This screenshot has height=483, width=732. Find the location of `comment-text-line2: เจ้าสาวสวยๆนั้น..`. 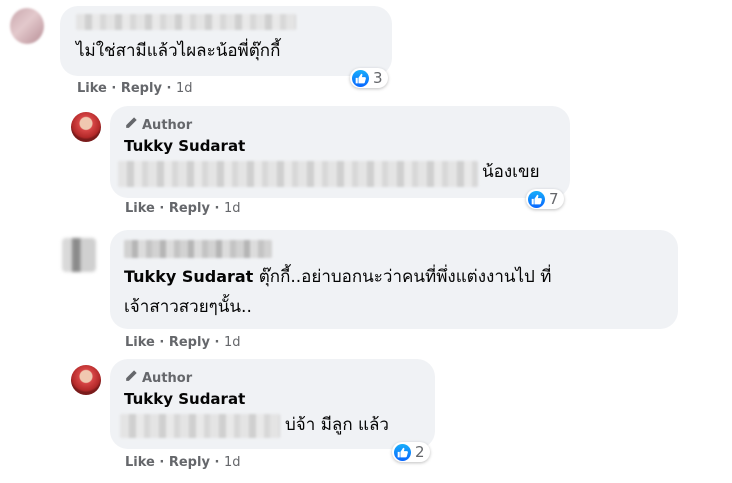

comment-text-line2: เจ้าสาวสวยๆนั้น.. is located at coordinates (188, 307).